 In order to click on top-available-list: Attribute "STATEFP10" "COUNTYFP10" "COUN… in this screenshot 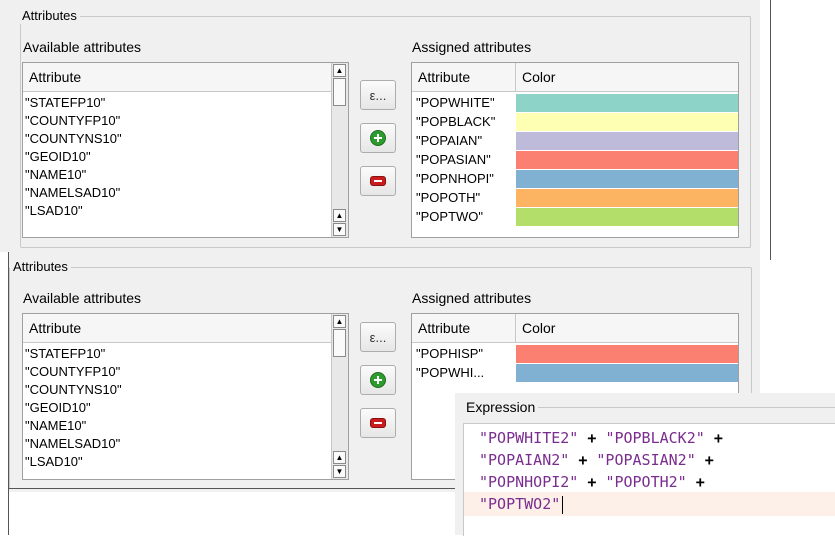, I will do `click(185, 150)`.